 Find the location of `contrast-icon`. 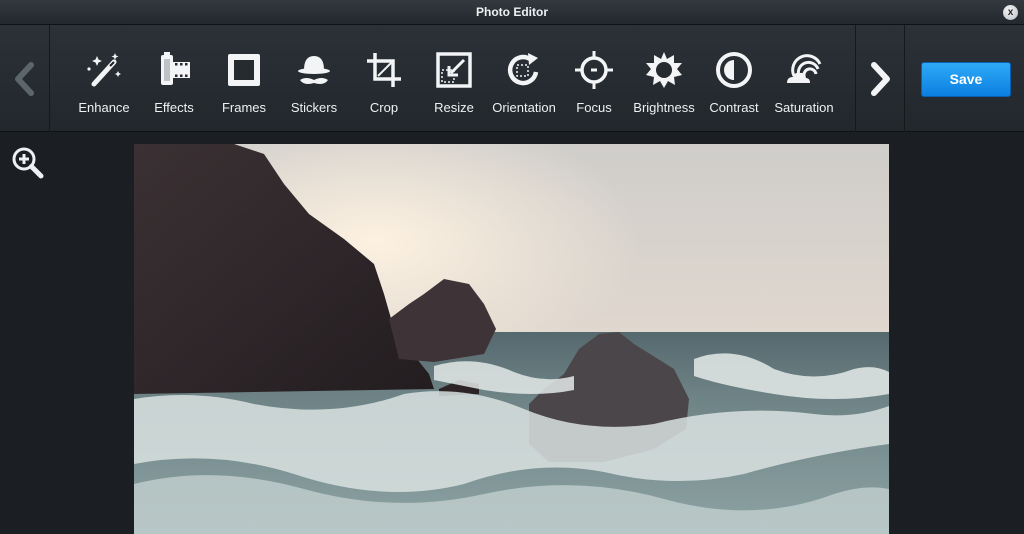

contrast-icon is located at coordinates (734, 70).